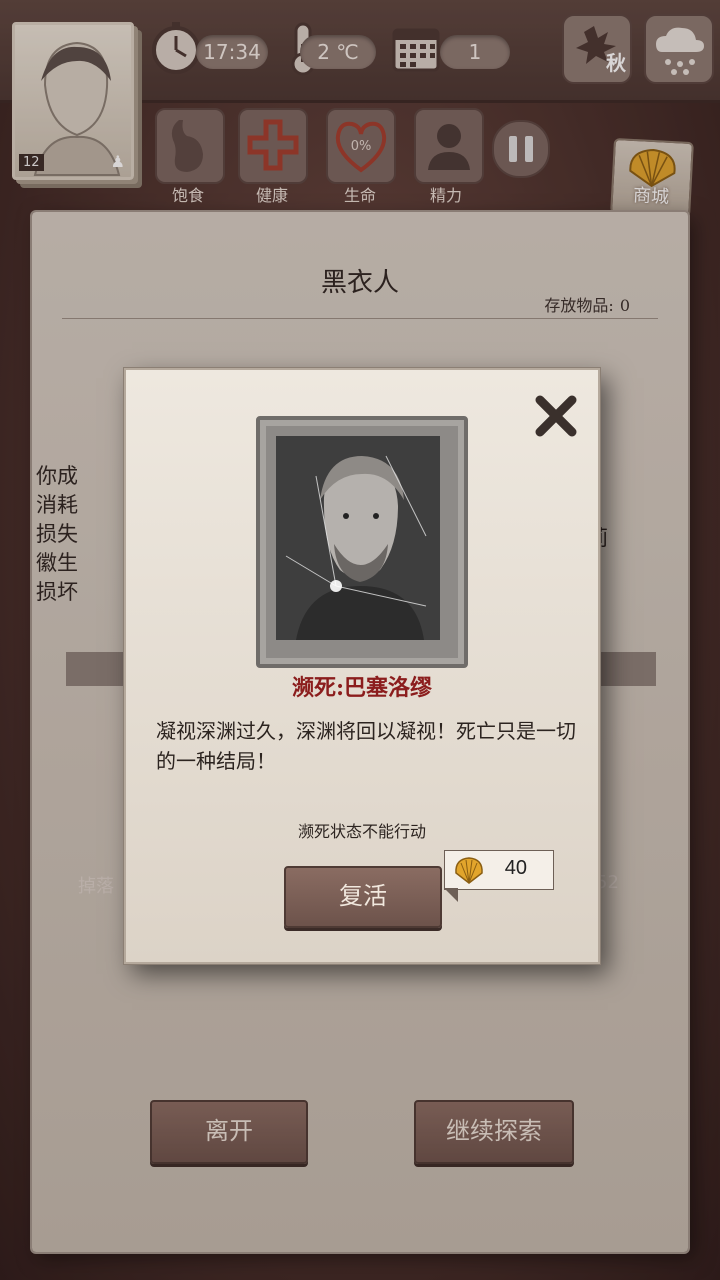 The height and width of the screenshot is (1280, 720). What do you see at coordinates (362, 688) in the screenshot?
I see `hero-name: 濒死:巴塞洛缪` at bounding box center [362, 688].